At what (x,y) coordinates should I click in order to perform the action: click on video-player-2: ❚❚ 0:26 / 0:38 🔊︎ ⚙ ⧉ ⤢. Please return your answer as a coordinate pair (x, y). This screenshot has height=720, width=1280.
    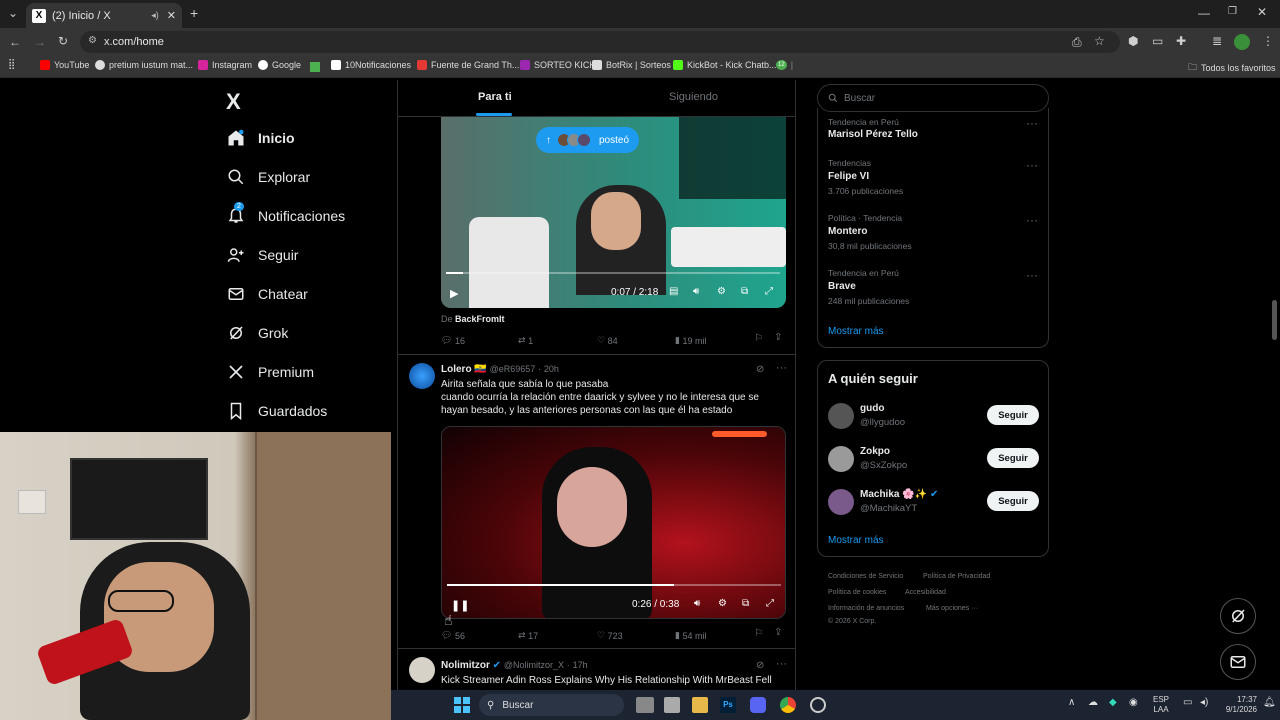
    Looking at the image, I should click on (613, 522).